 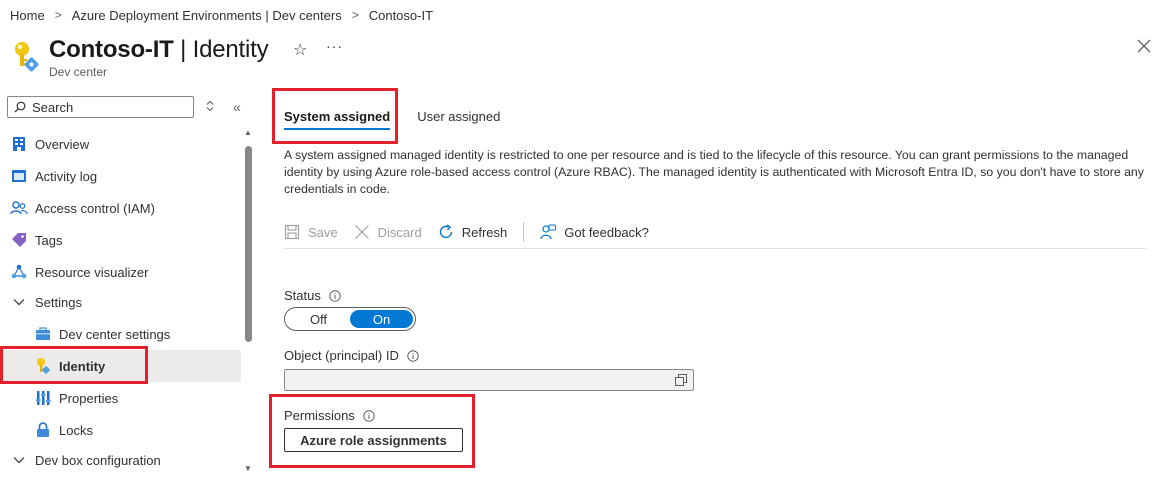 I want to click on object-id-label-row: Object (principal) ID, so click(x=351, y=355).